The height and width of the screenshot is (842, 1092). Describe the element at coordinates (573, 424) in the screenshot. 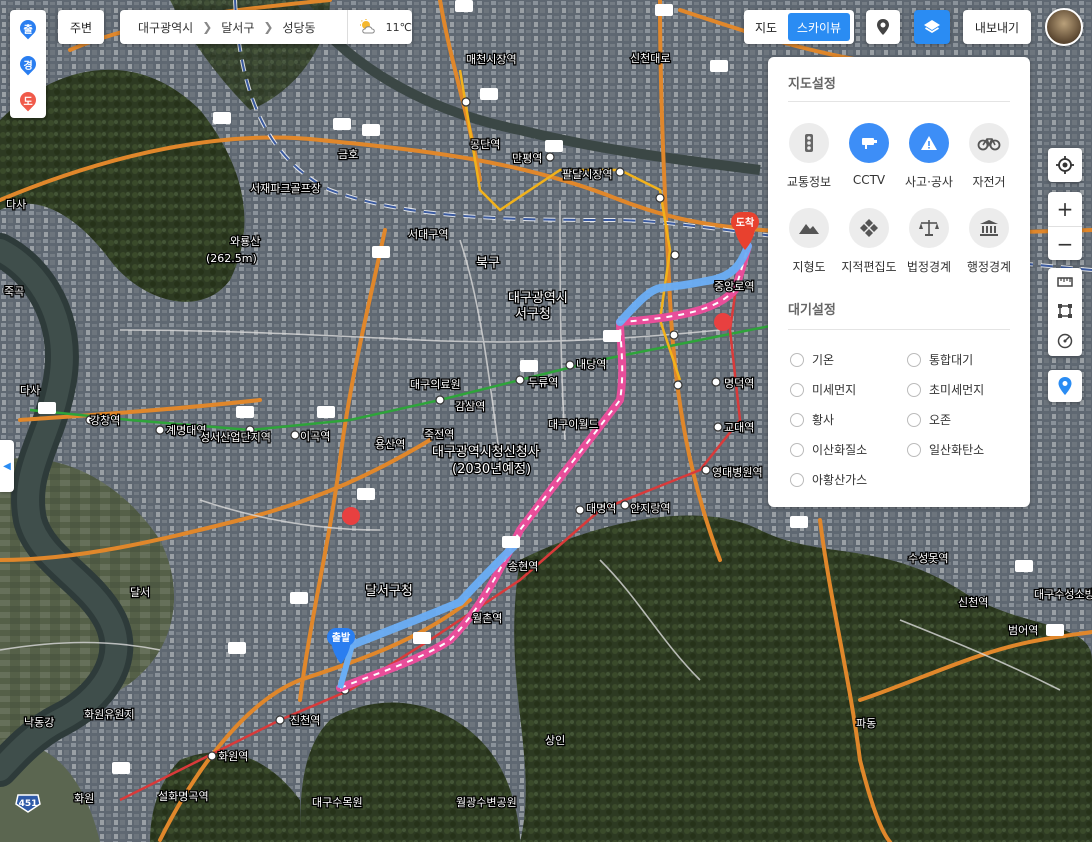

I see `map-label: 대구이월드` at that location.